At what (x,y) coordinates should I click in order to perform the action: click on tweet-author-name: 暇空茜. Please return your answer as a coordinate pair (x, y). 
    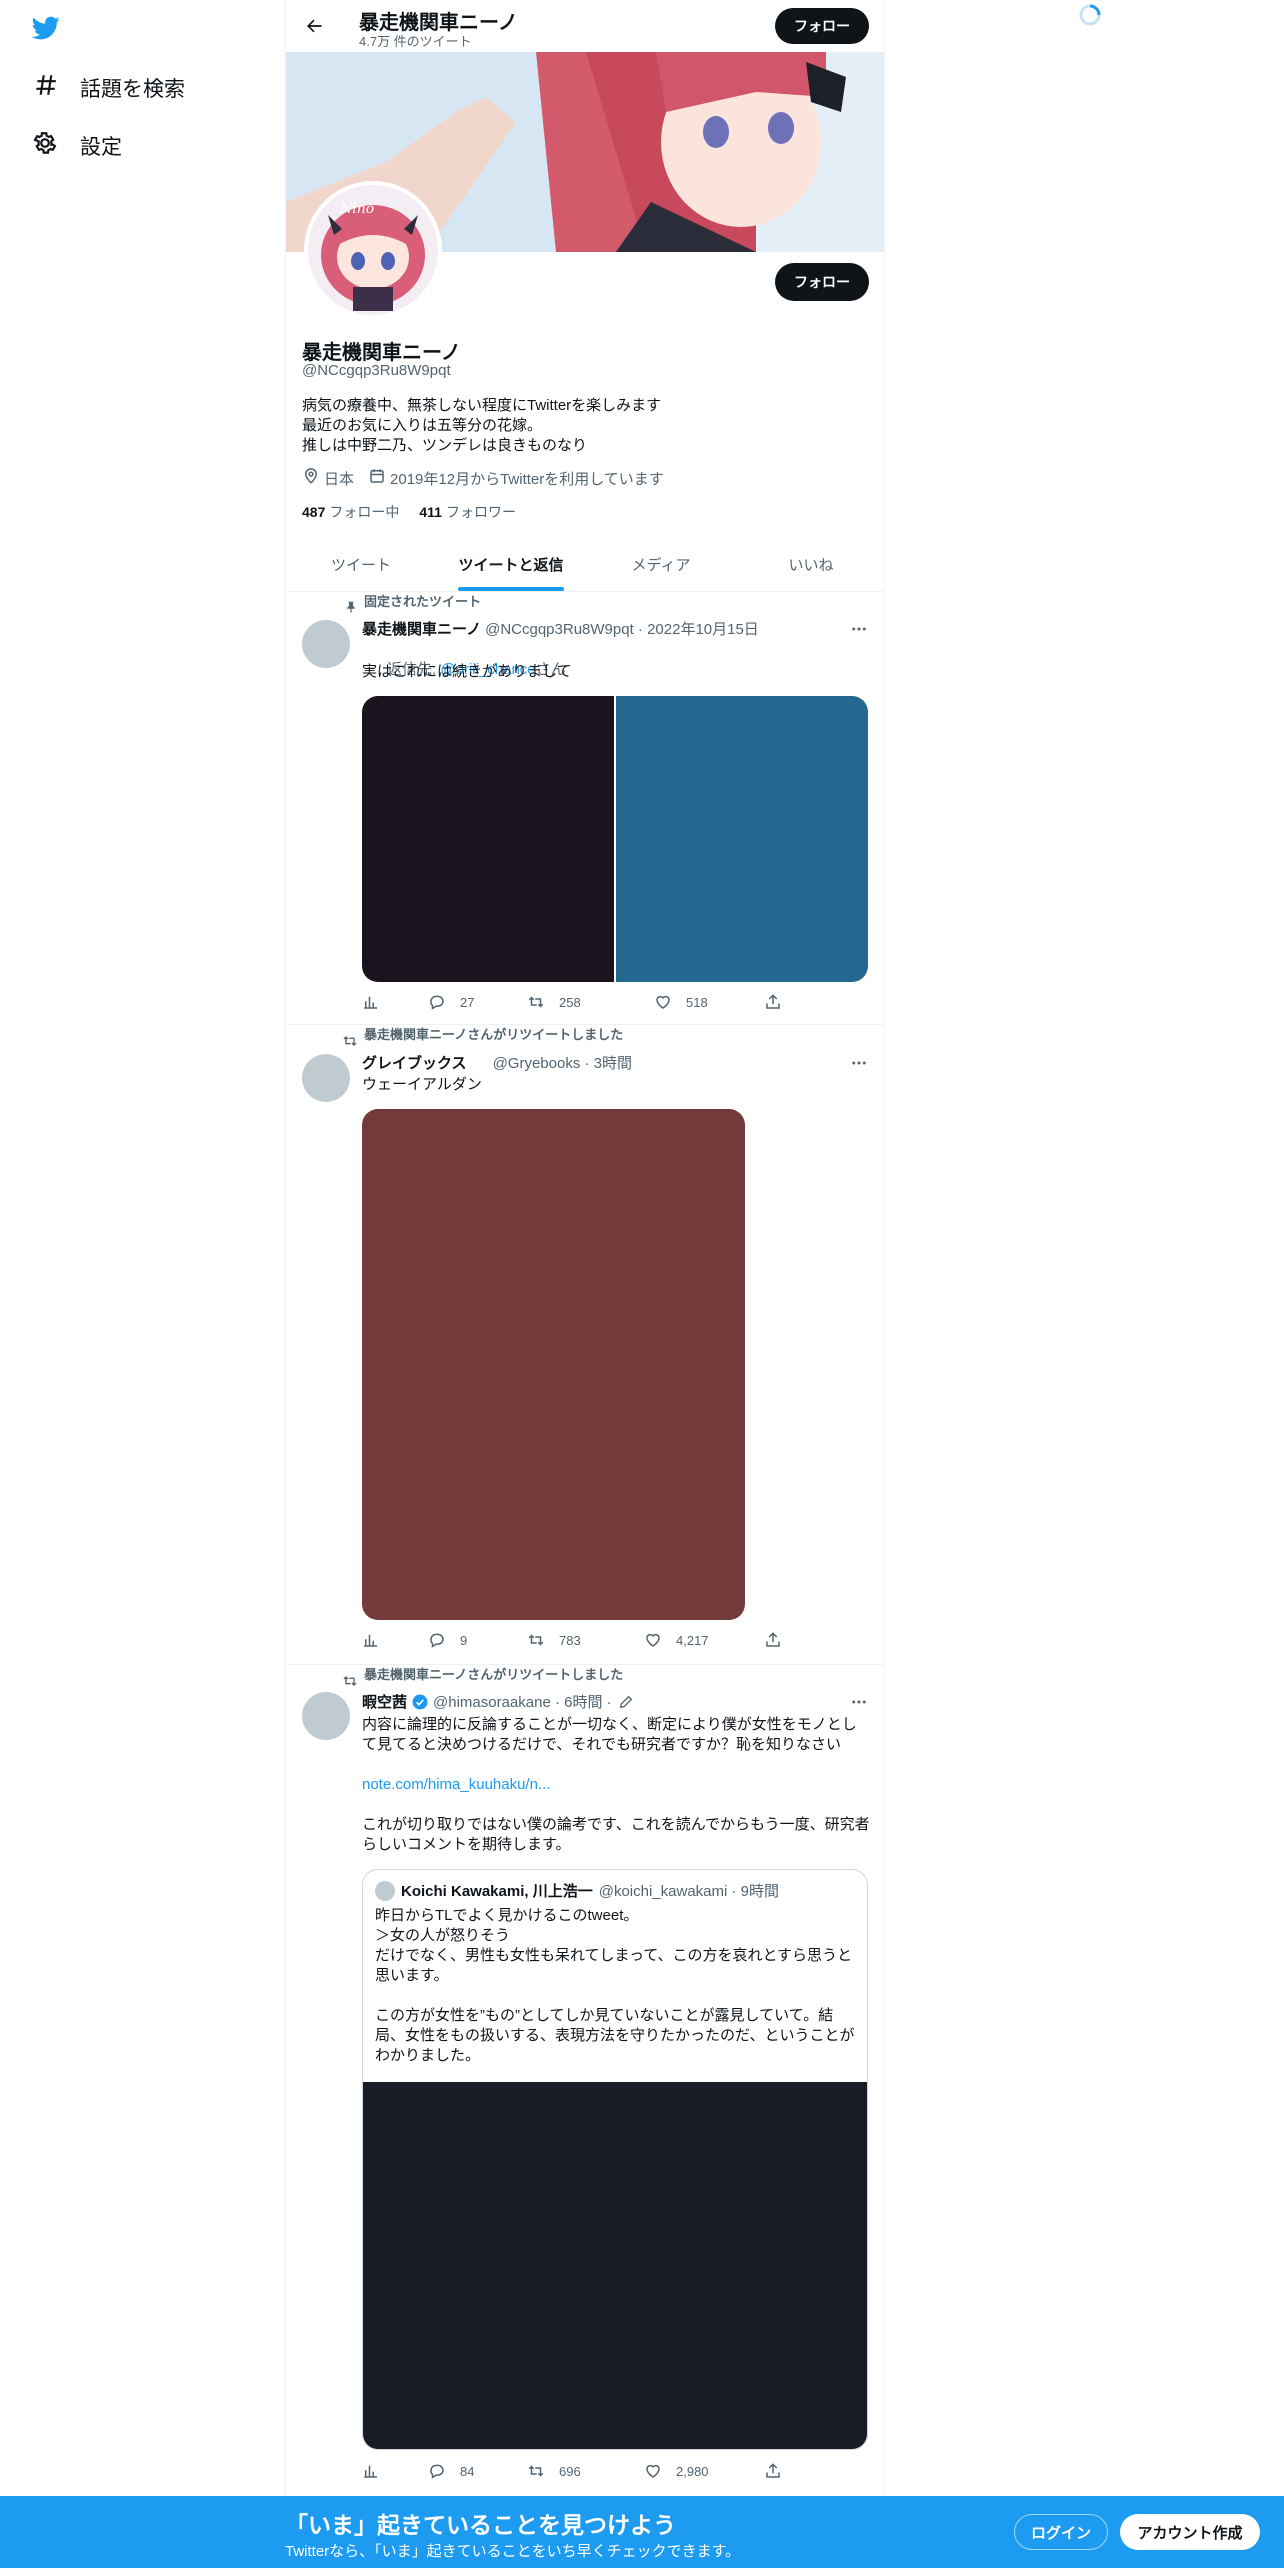
    Looking at the image, I should click on (384, 1701).